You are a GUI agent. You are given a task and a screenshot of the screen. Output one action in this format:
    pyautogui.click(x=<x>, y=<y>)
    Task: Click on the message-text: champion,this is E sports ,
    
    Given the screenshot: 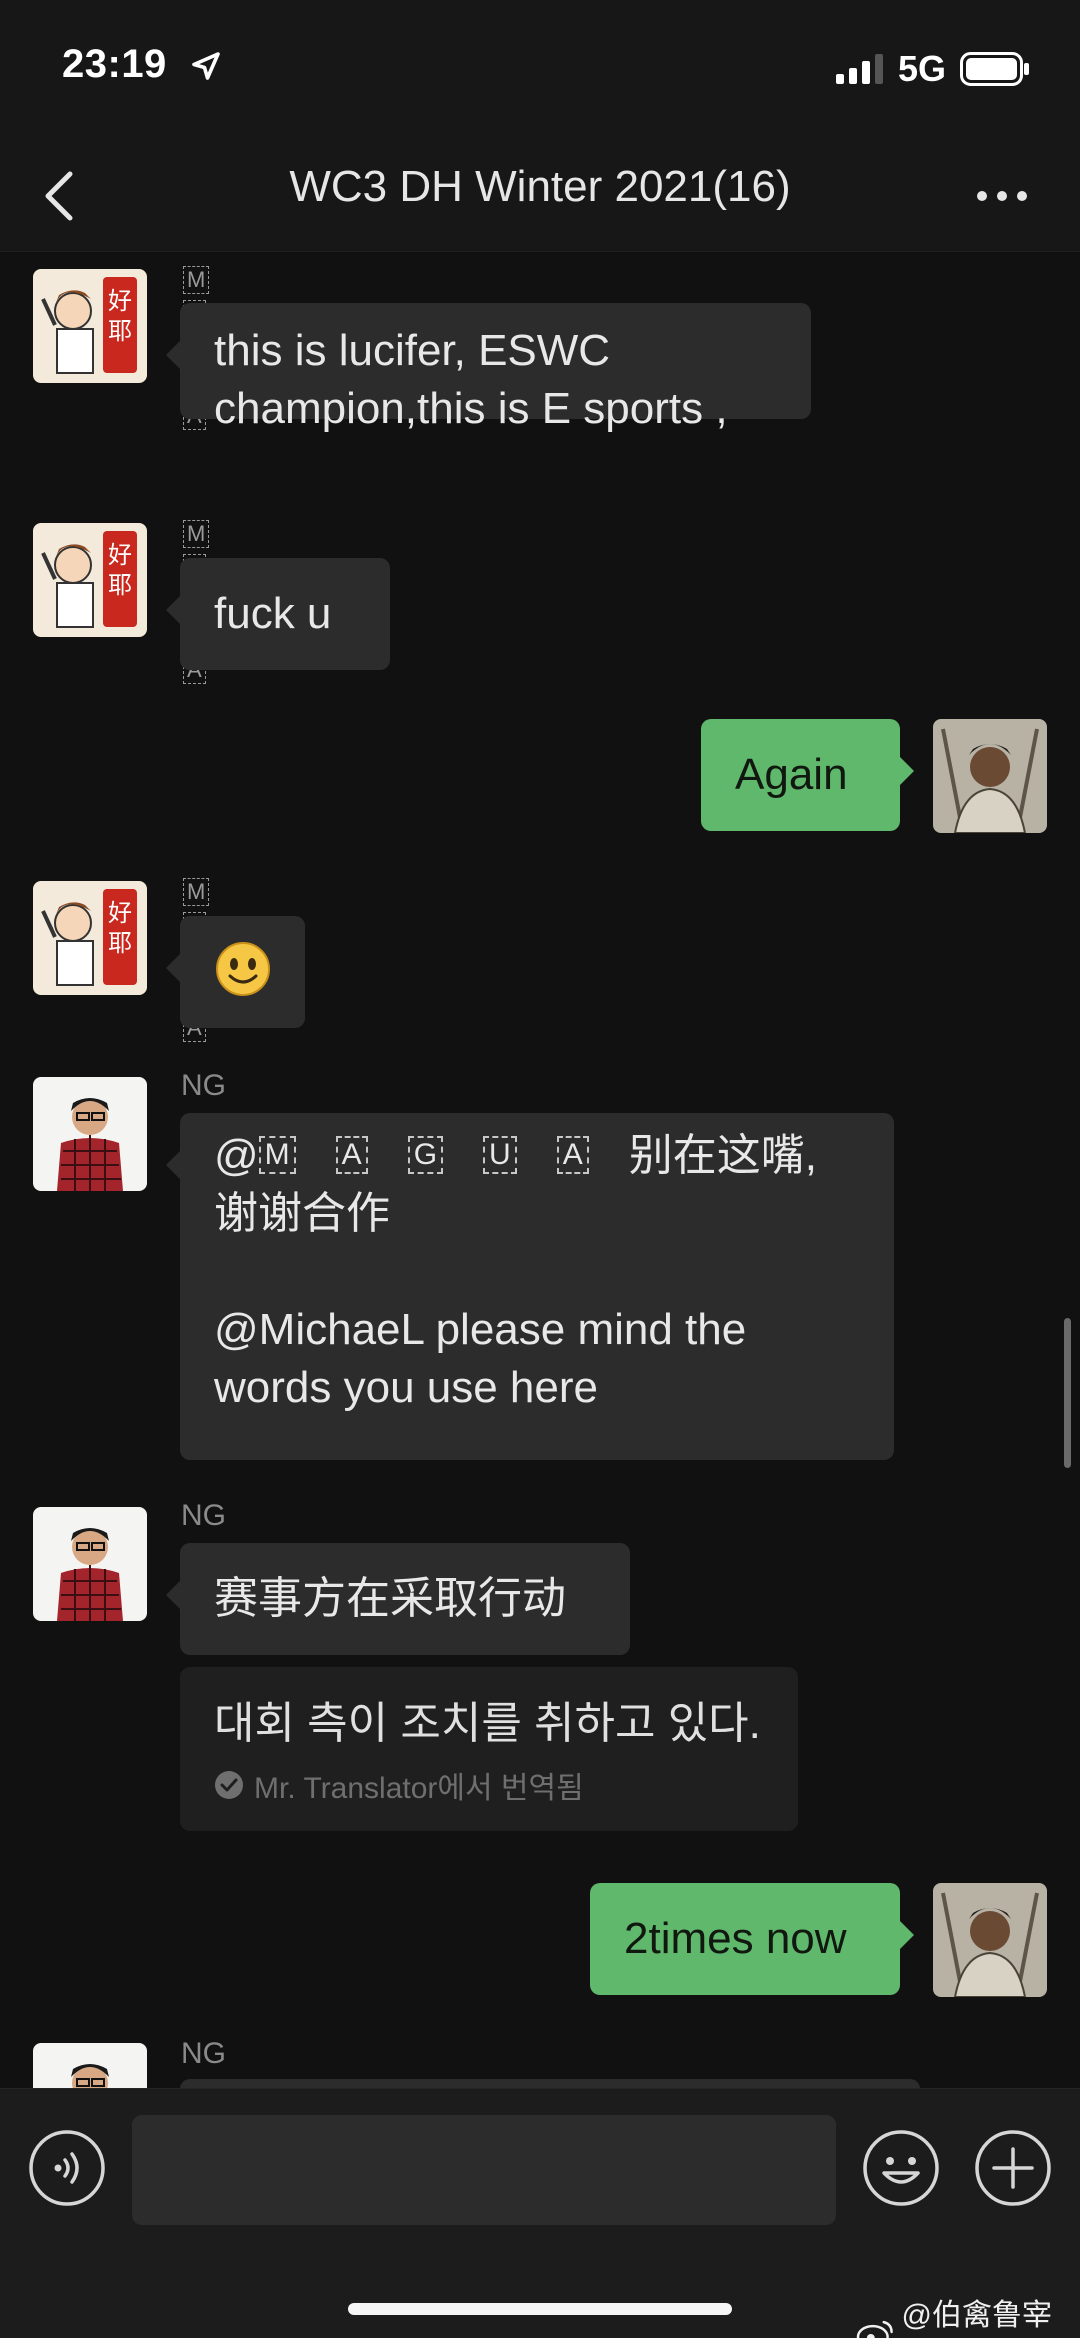 What is the action you would take?
    pyautogui.click(x=471, y=408)
    